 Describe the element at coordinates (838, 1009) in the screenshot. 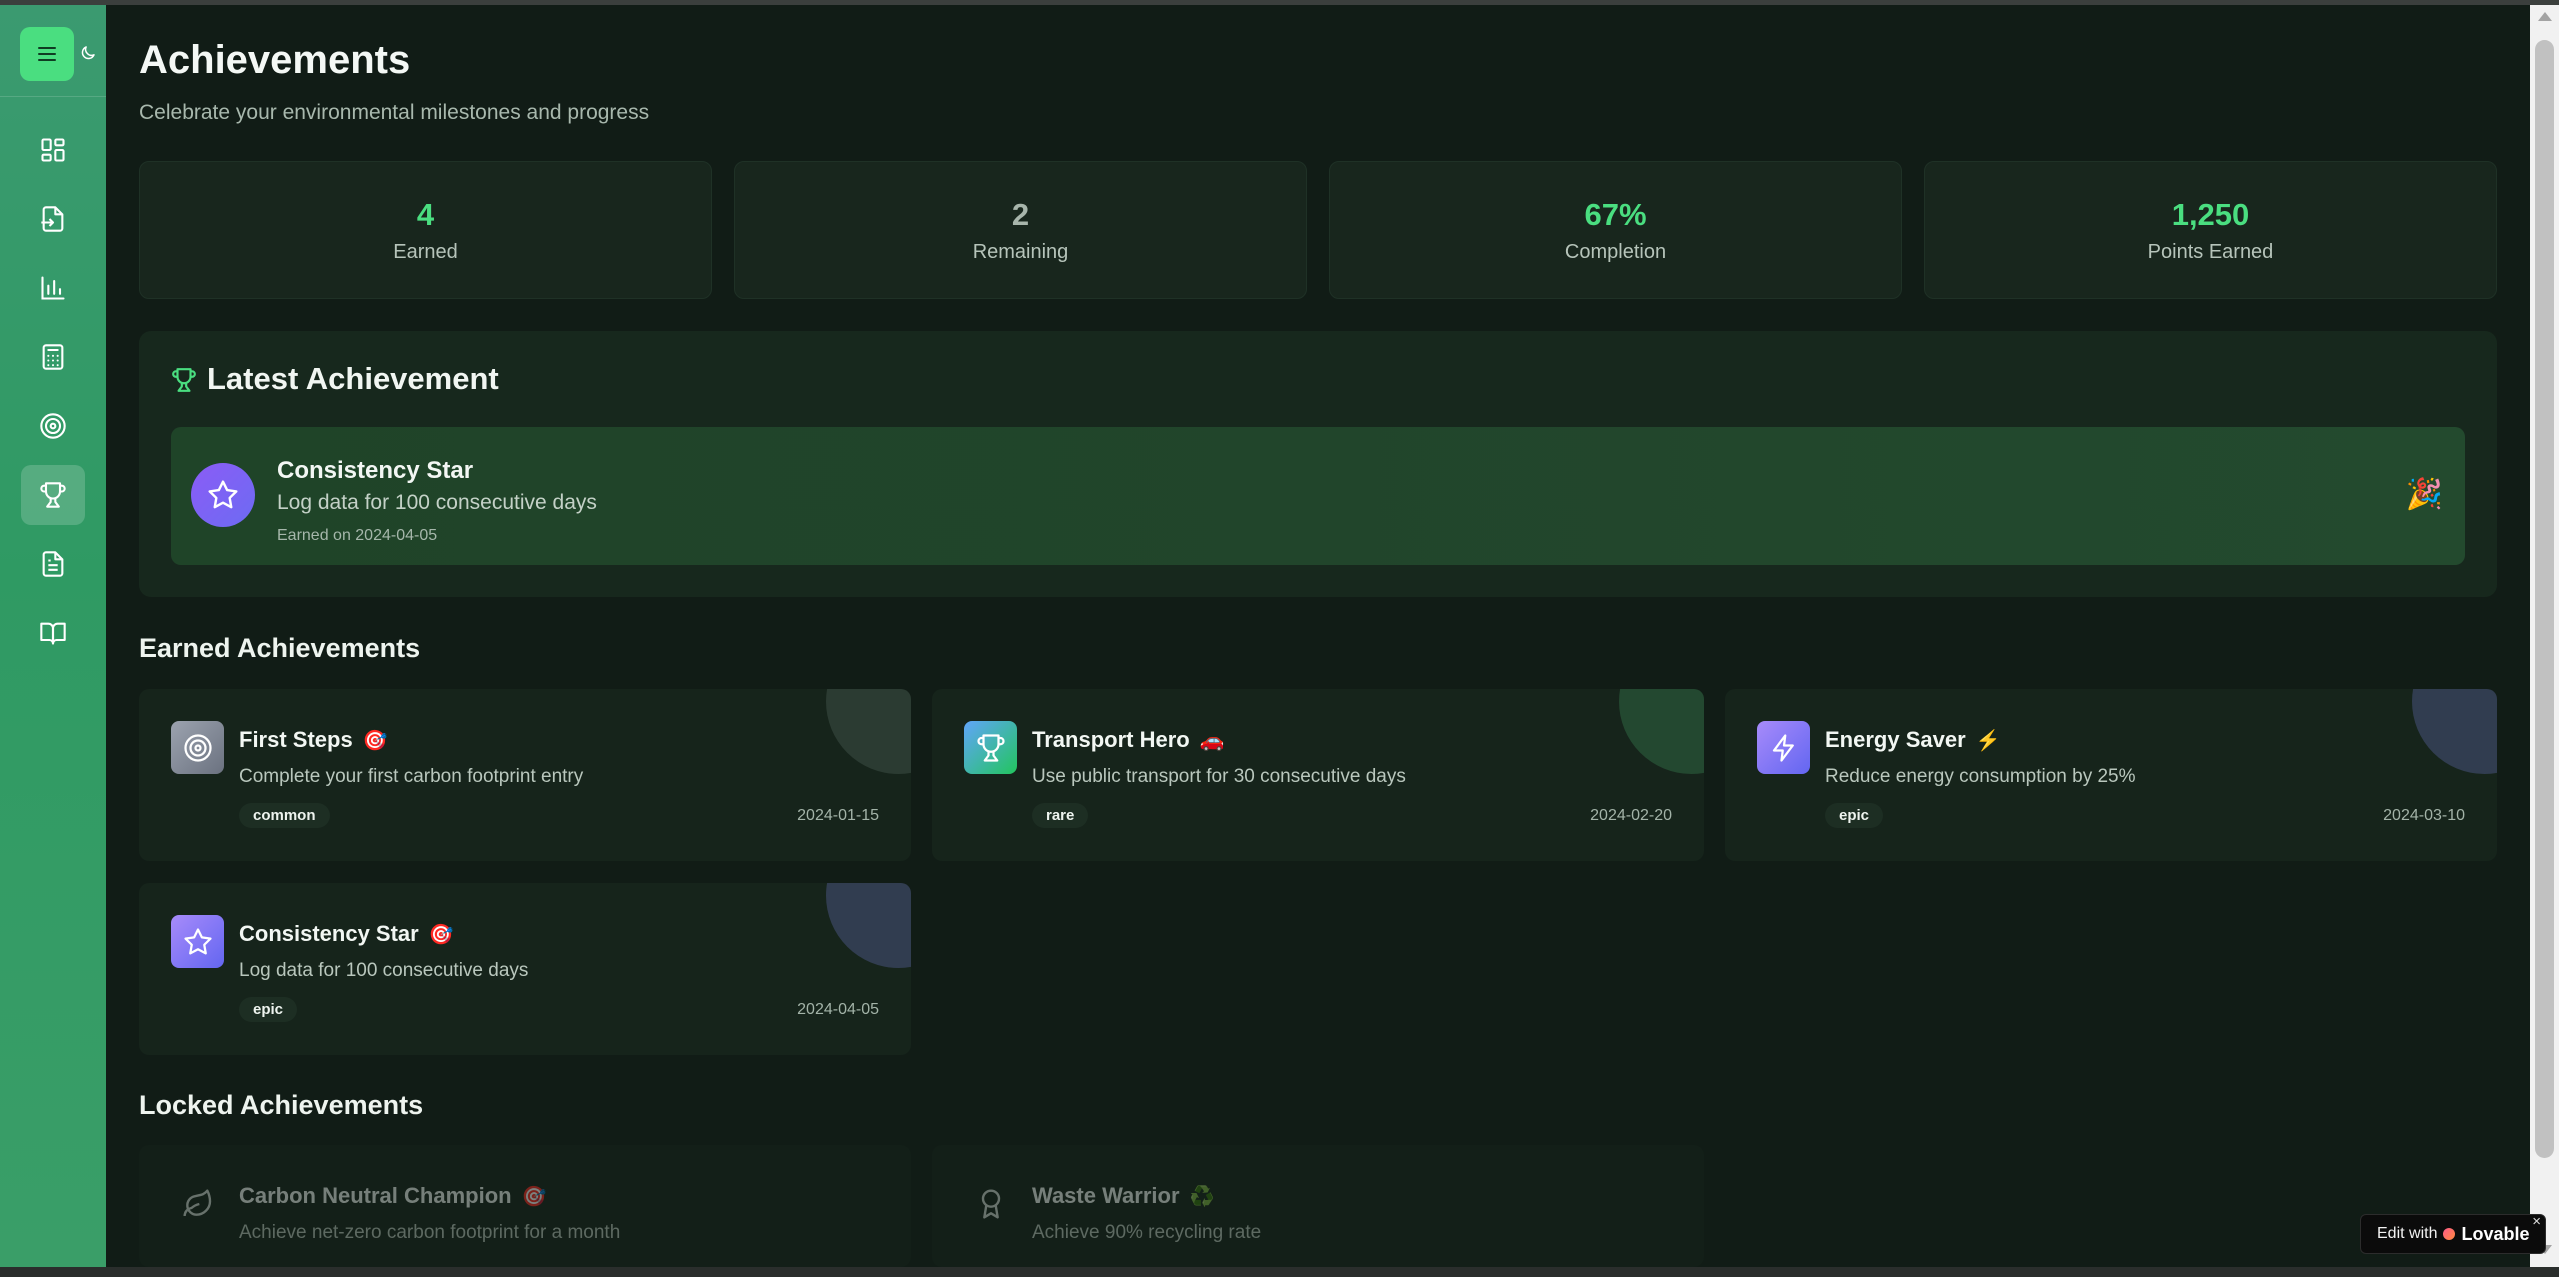

I see `achievement-date: 2024-04-05` at that location.